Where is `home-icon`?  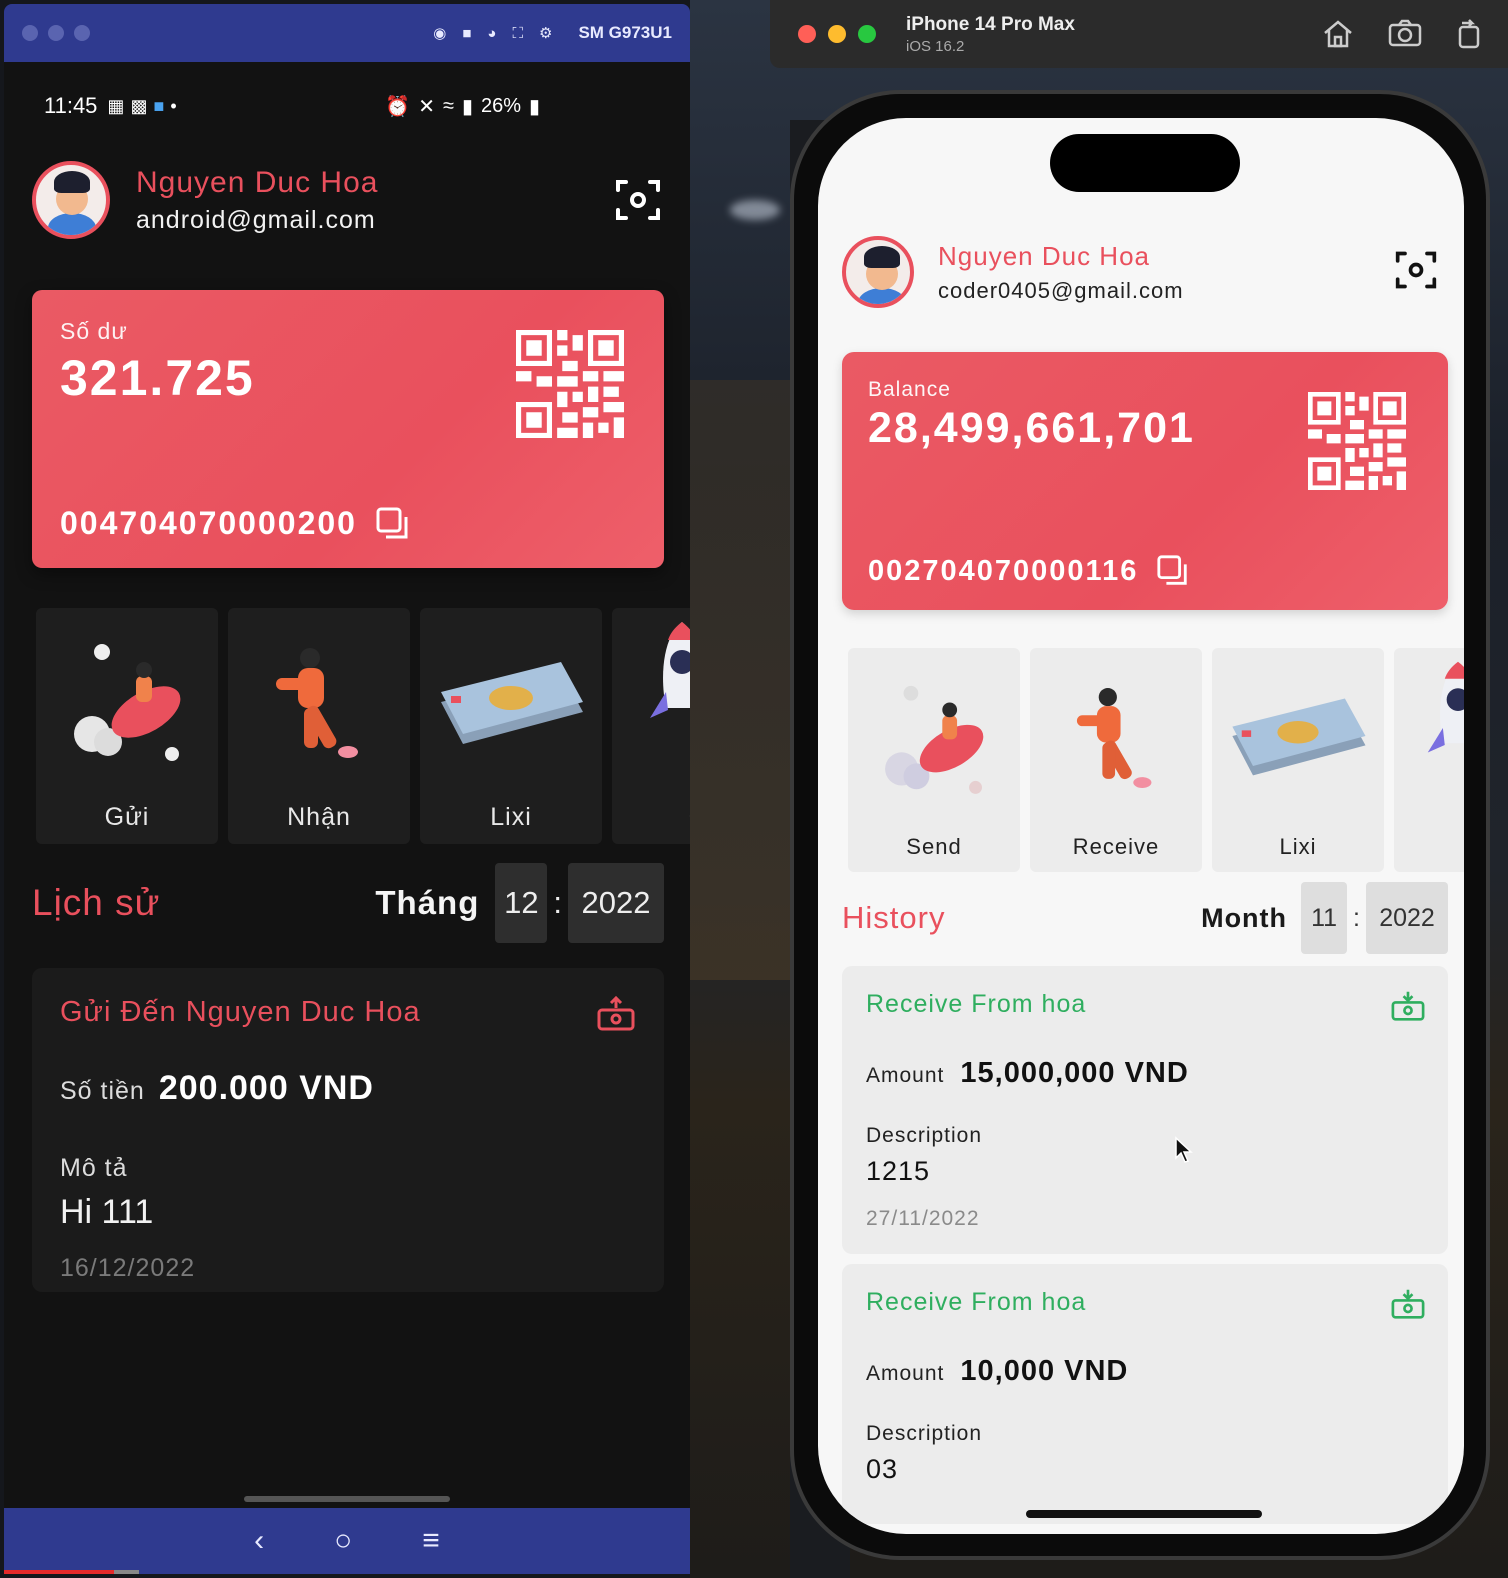 home-icon is located at coordinates (1338, 34).